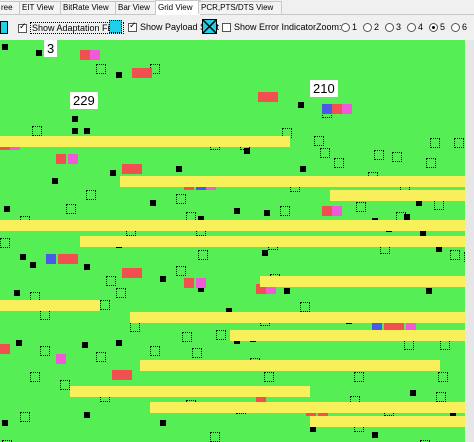 Image resolution: width=474 pixels, height=442 pixels. Describe the element at coordinates (209, 26) in the screenshot. I see `error-indicator-icon` at that location.